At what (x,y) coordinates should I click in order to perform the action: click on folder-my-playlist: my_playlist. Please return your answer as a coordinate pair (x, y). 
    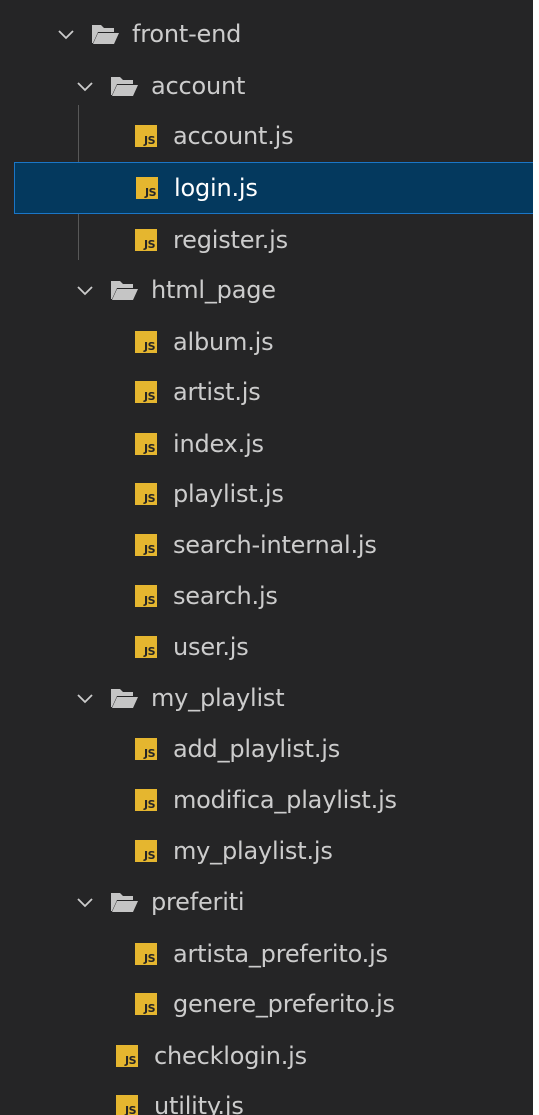
    Looking at the image, I should click on (266, 698).